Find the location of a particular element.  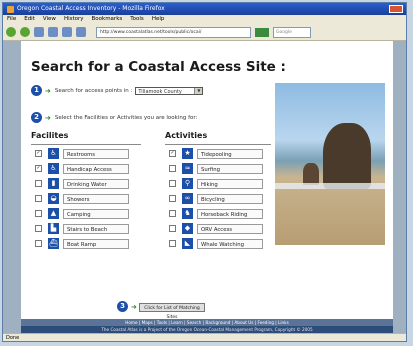

coast-photo is located at coordinates (330, 164).